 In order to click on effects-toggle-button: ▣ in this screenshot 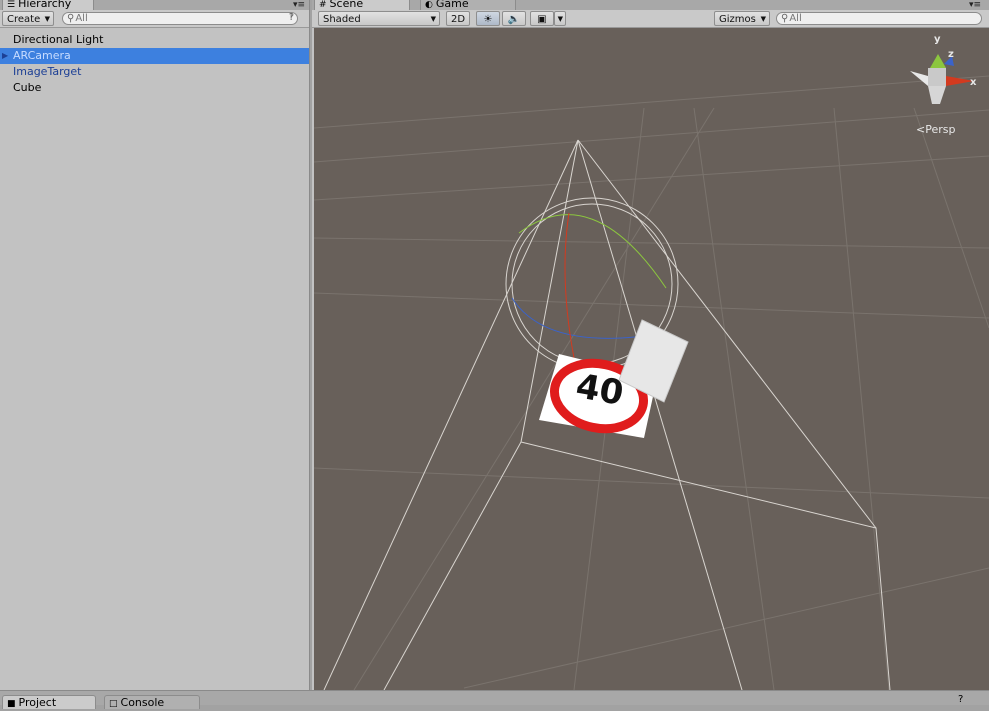, I will do `click(542, 18)`.